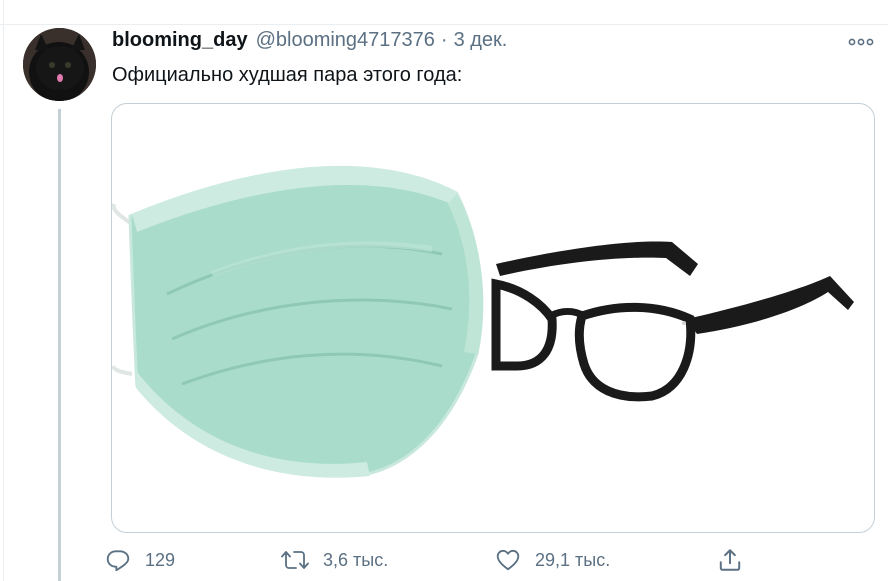  Describe the element at coordinates (180, 40) in the screenshot. I see `display-name: blooming_day` at that location.